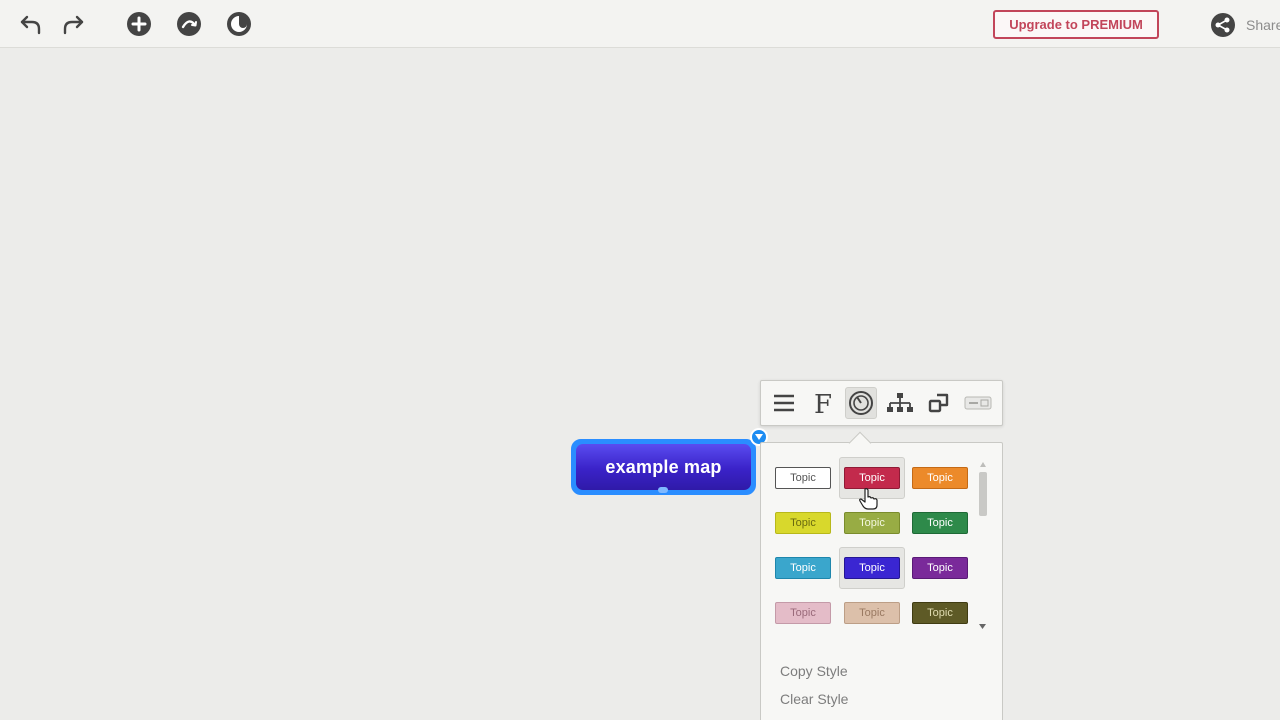 This screenshot has width=1280, height=720. I want to click on redo-icon, so click(73, 24).